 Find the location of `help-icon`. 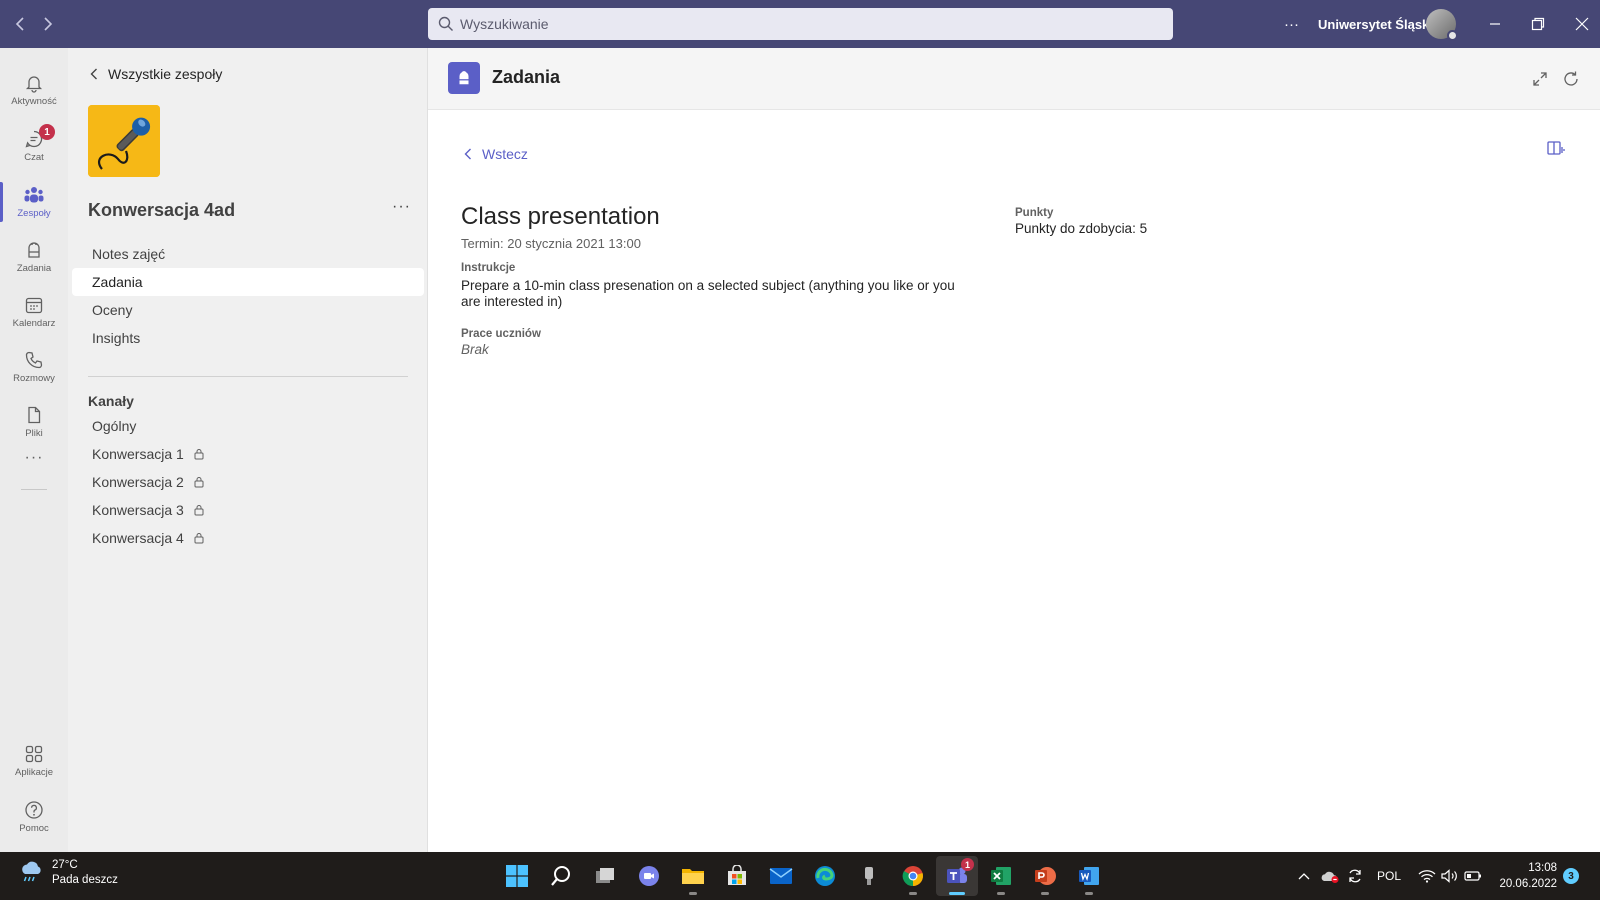

help-icon is located at coordinates (34, 810).